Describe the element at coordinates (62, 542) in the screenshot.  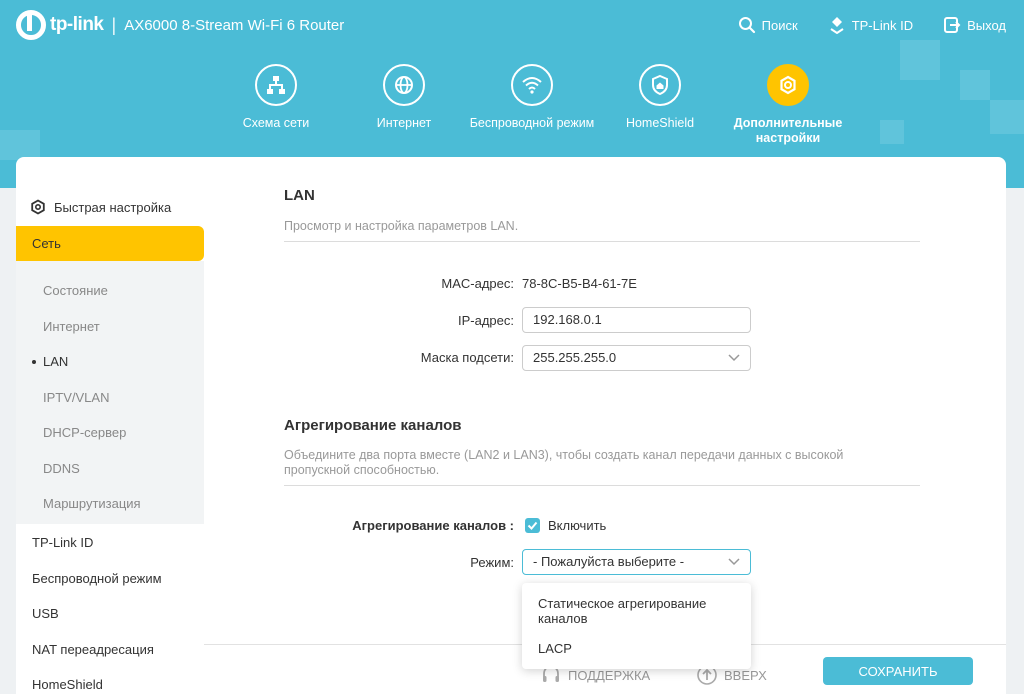
I see `sidebar-item-tplink-id: TP-Link ID` at that location.